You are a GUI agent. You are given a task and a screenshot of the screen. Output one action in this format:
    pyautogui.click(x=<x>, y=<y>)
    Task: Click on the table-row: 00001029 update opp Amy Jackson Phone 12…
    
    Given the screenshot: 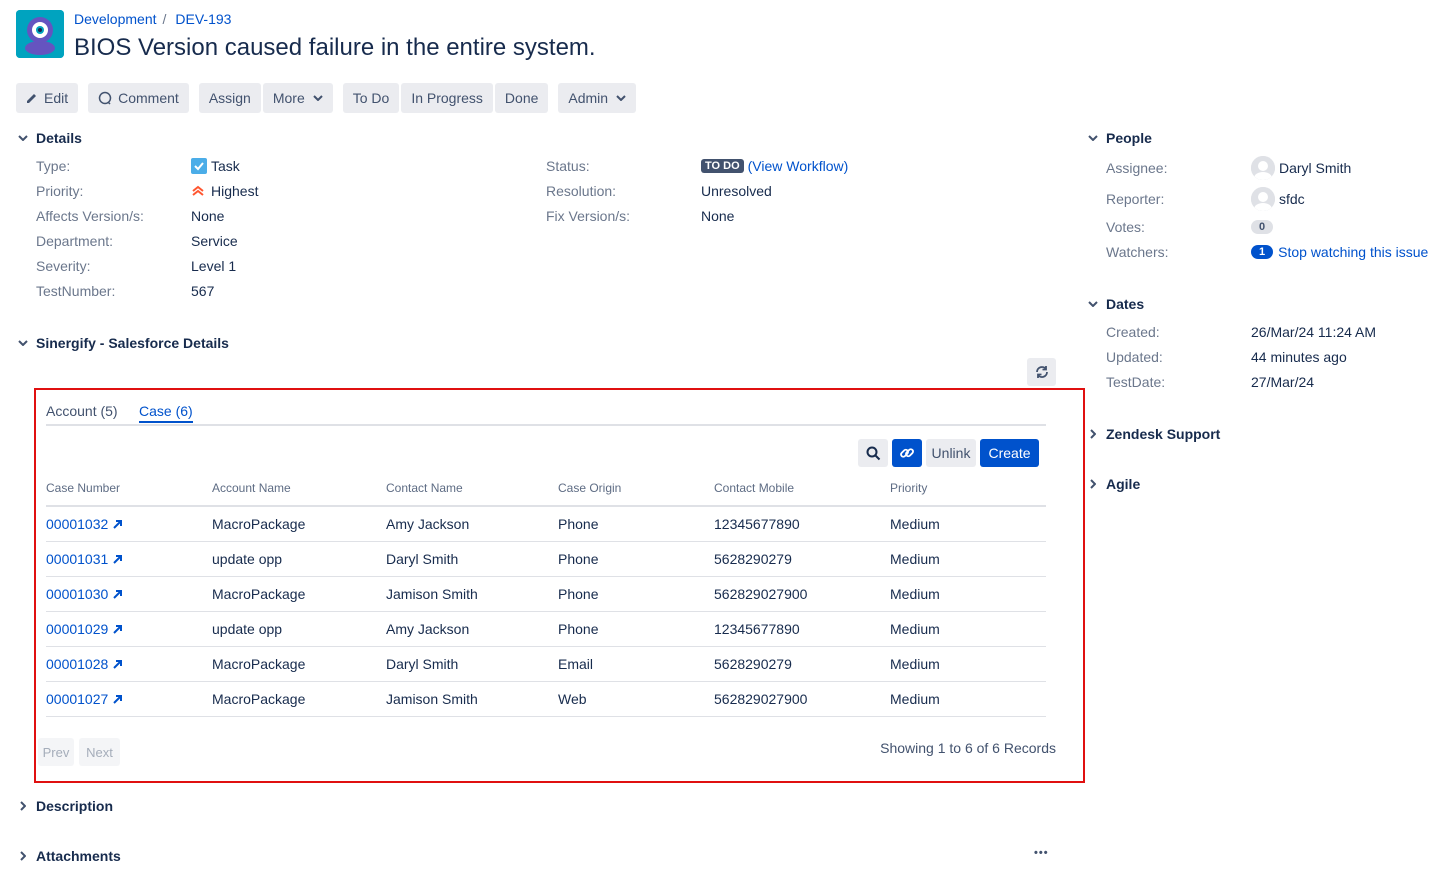 What is the action you would take?
    pyautogui.click(x=546, y=629)
    